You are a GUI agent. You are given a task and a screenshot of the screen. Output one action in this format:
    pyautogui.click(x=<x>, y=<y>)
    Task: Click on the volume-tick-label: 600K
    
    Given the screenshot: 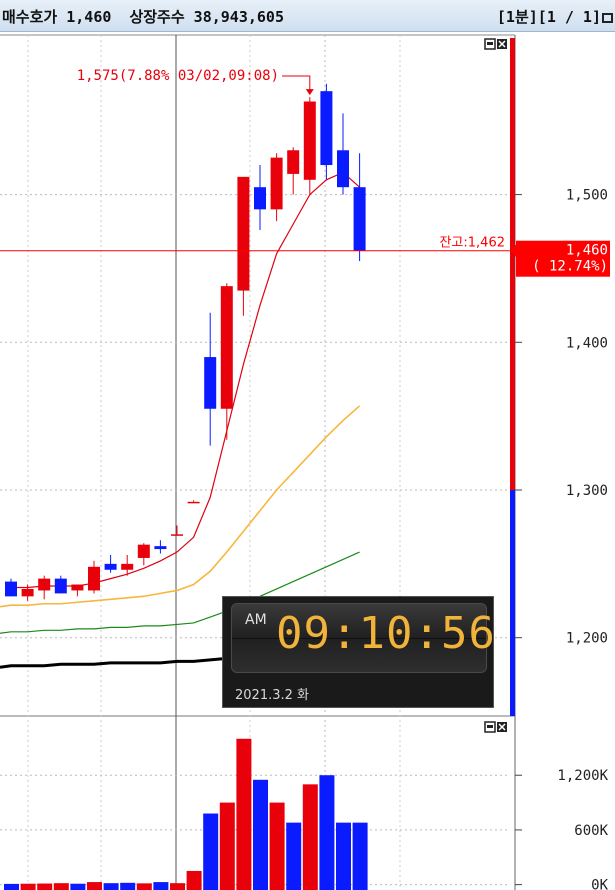 What is the action you would take?
    pyautogui.click(x=591, y=831)
    